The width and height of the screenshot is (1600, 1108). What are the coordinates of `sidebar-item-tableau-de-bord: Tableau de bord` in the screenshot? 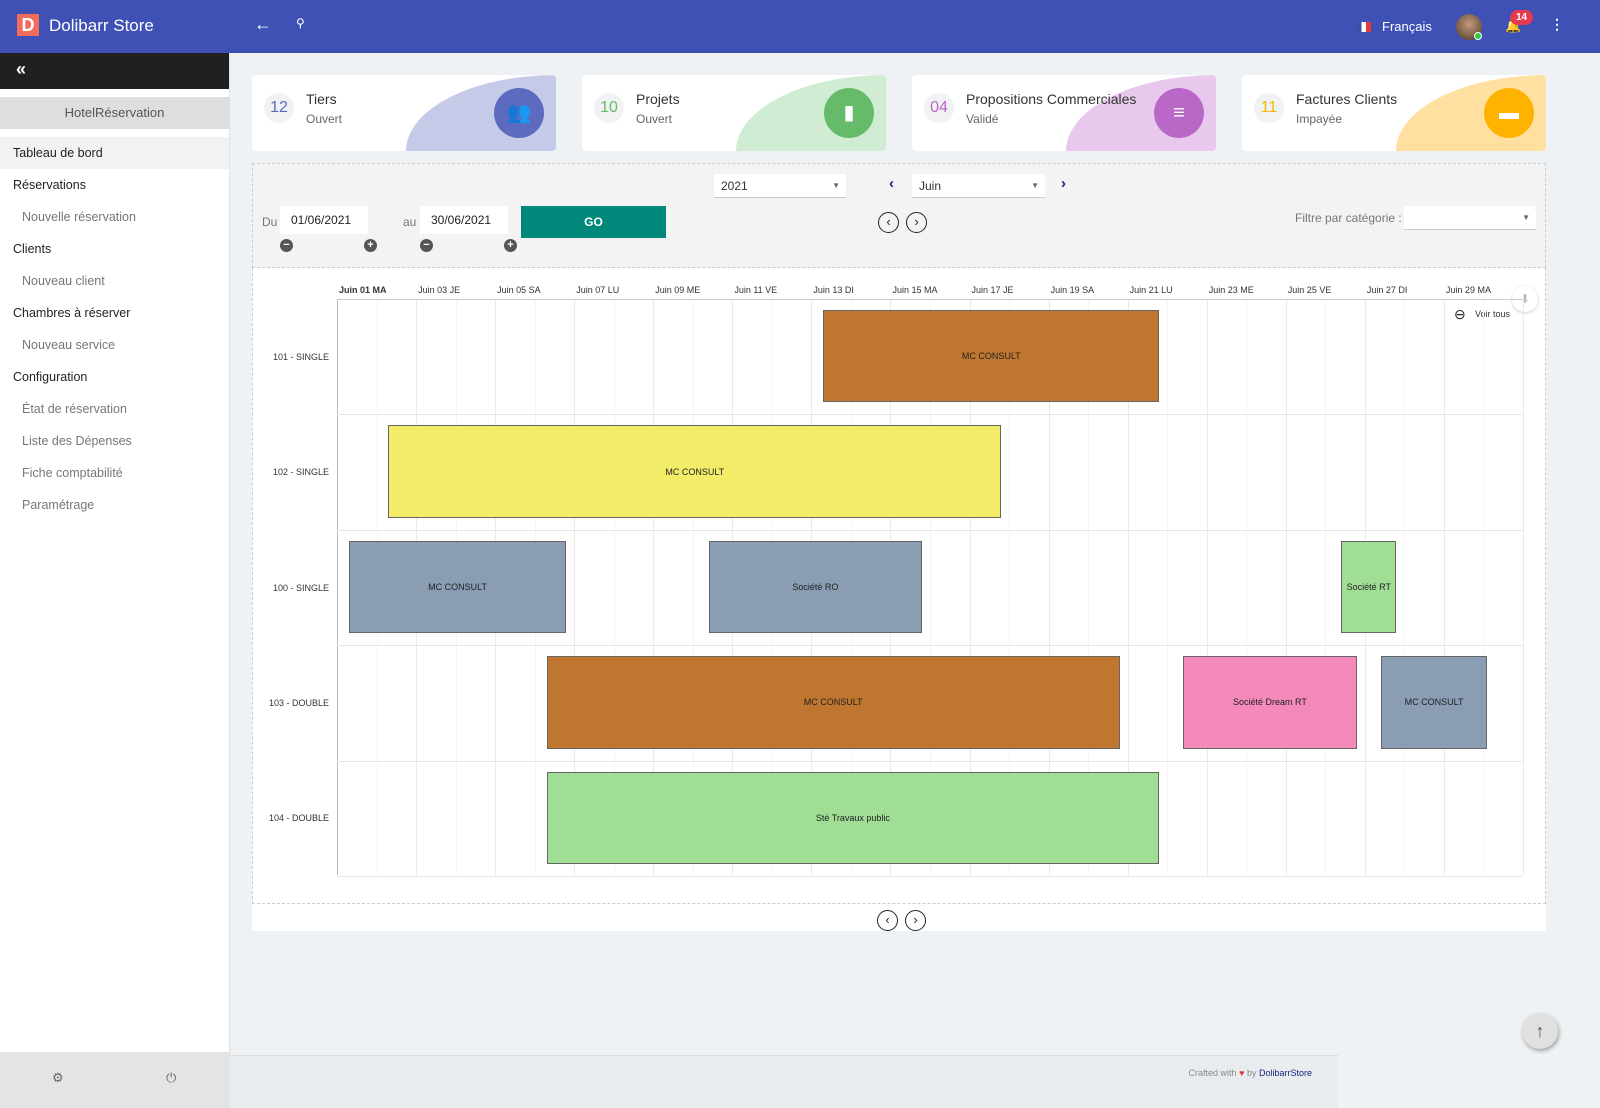 It's located at (114, 153).